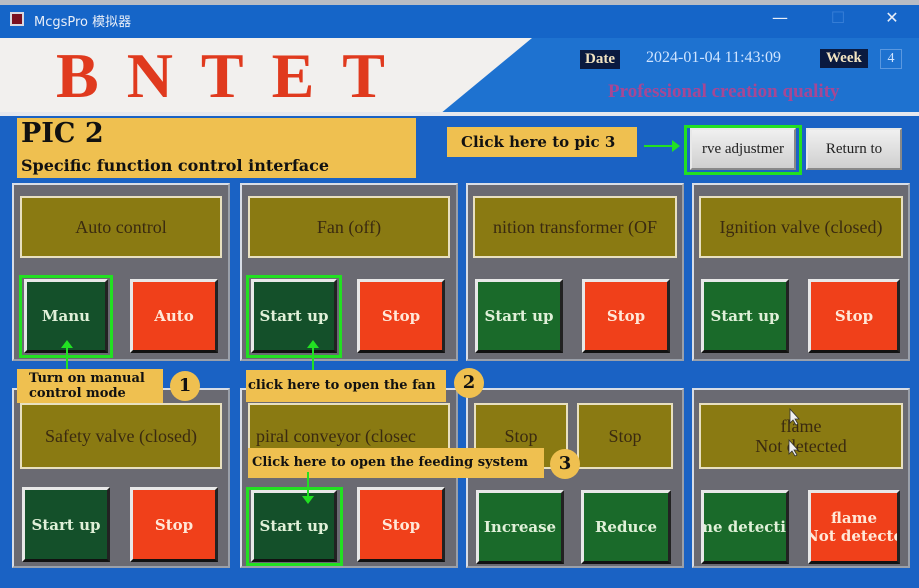  Describe the element at coordinates (294, 526) in the screenshot. I see `highlight-spiral-conveyor-start` at that location.